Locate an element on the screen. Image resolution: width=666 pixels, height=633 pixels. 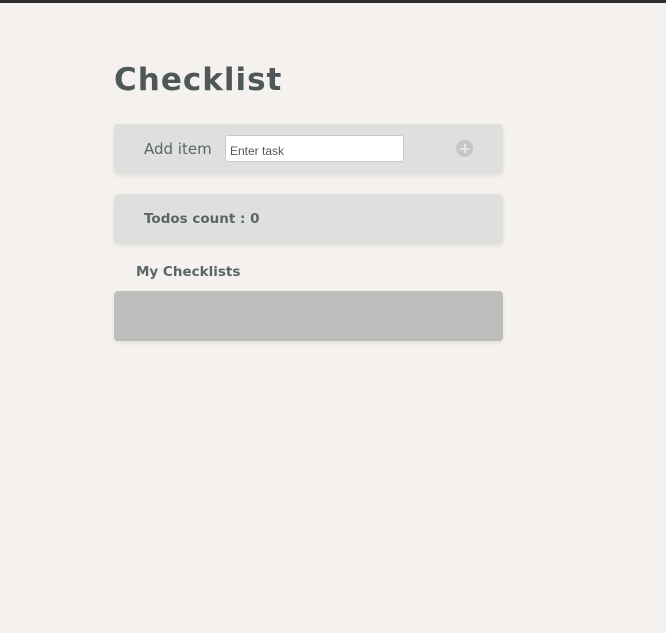
checklist-list is located at coordinates (308, 316).